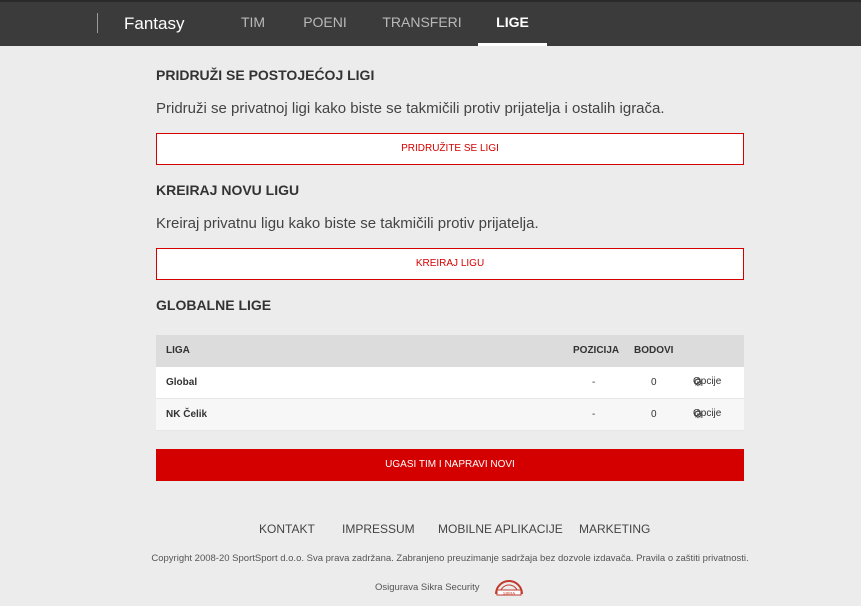  What do you see at coordinates (509, 586) in the screenshot?
I see `security-seal-icon: SIKRA` at bounding box center [509, 586].